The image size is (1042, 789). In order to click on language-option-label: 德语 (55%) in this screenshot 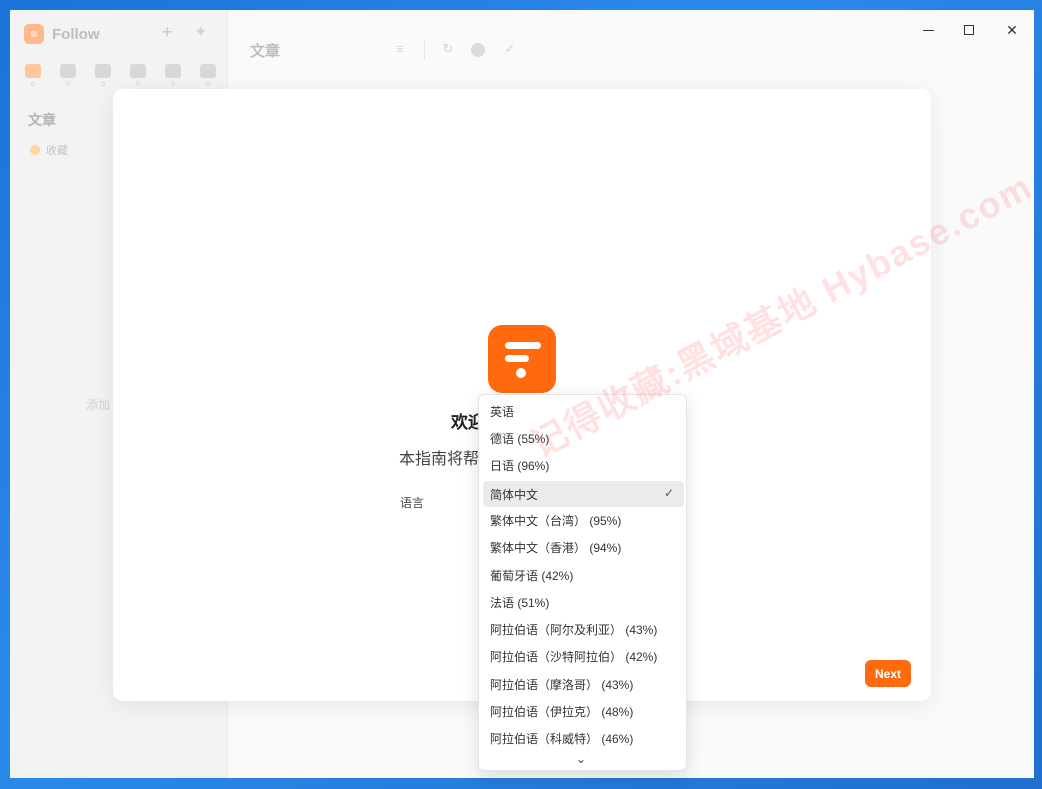, I will do `click(520, 438)`.